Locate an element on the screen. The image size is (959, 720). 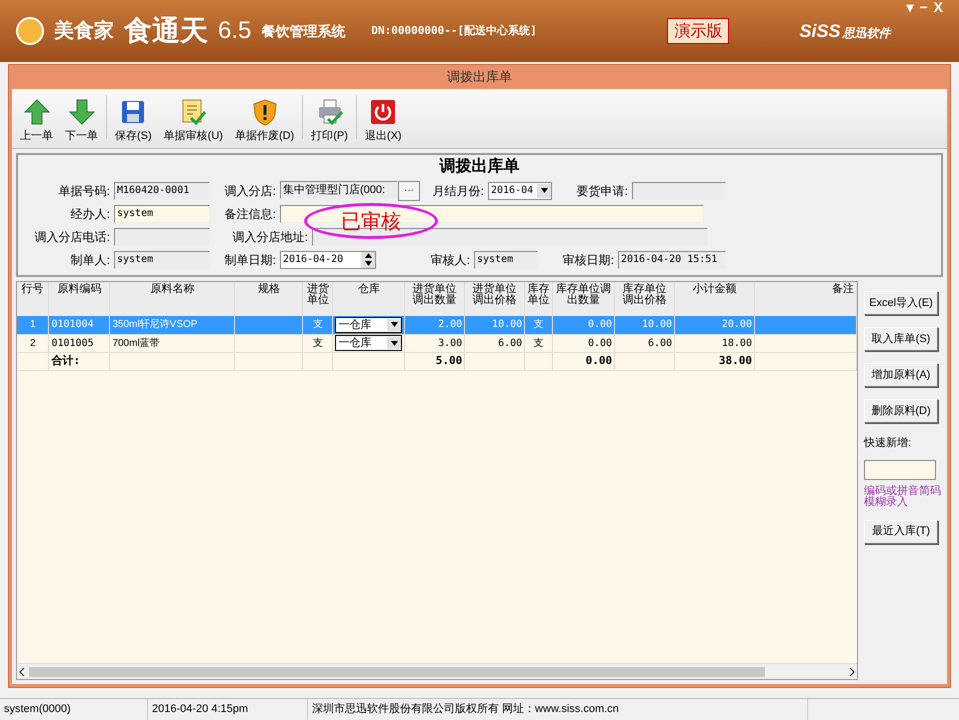
window-control-button: X is located at coordinates (938, 7).